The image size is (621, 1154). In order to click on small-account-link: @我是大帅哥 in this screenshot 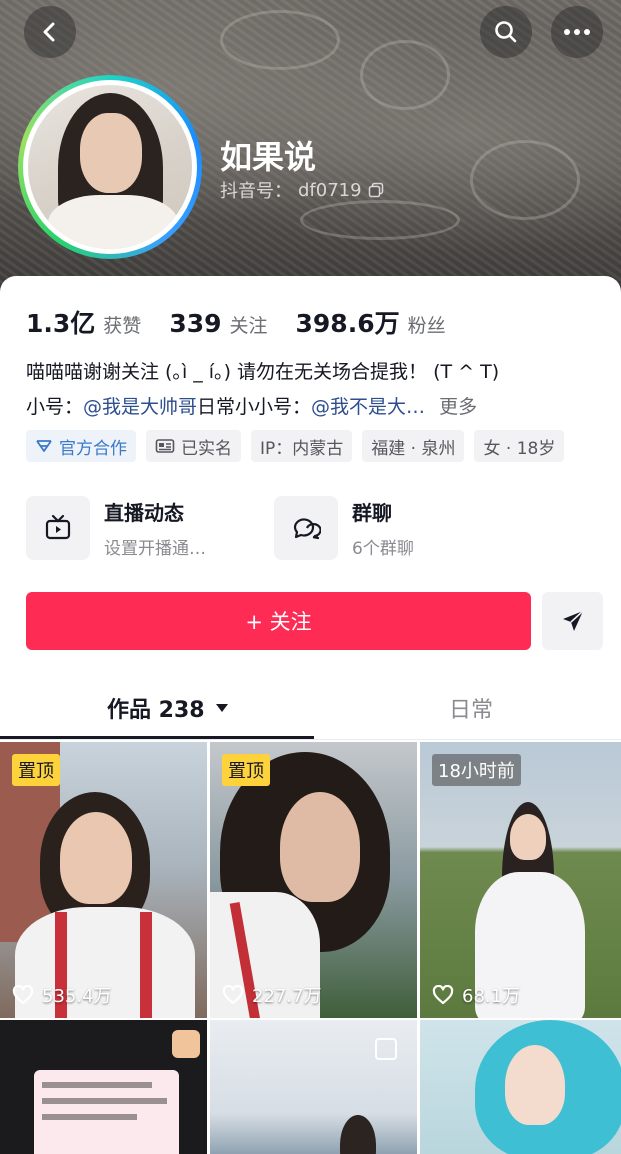, I will do `click(140, 405)`.